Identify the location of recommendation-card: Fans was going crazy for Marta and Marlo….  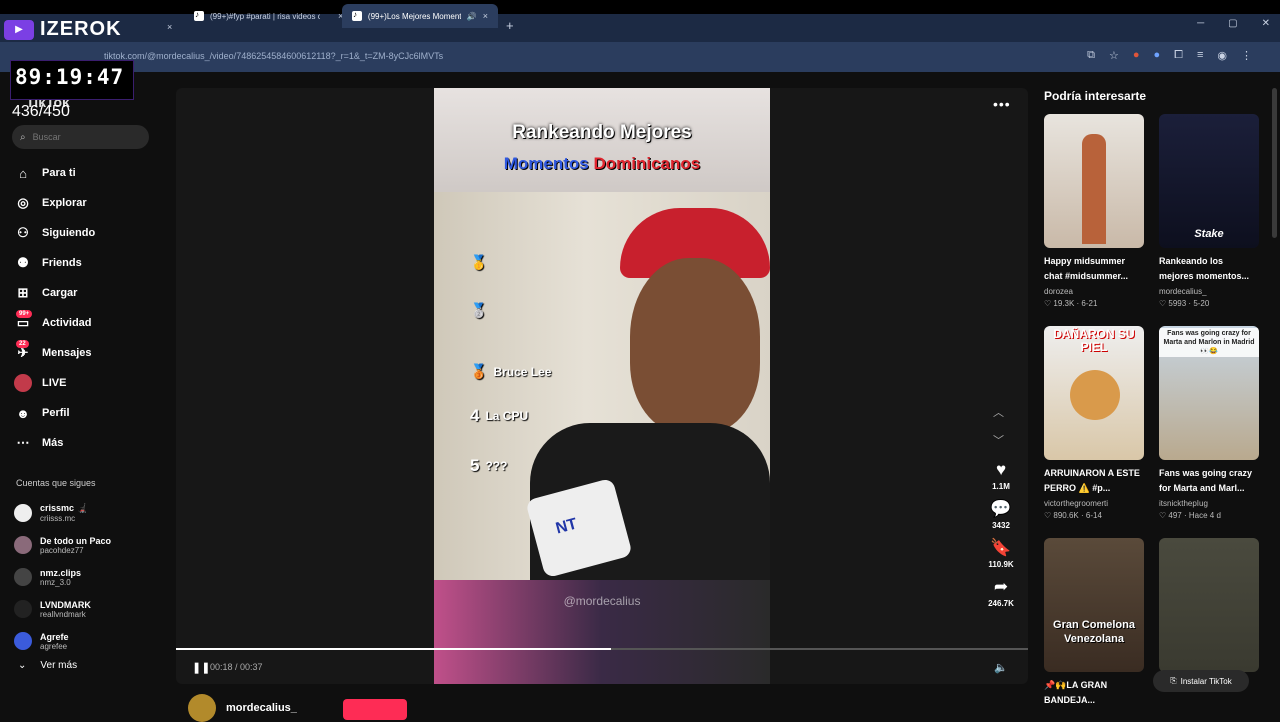
(1209, 423).